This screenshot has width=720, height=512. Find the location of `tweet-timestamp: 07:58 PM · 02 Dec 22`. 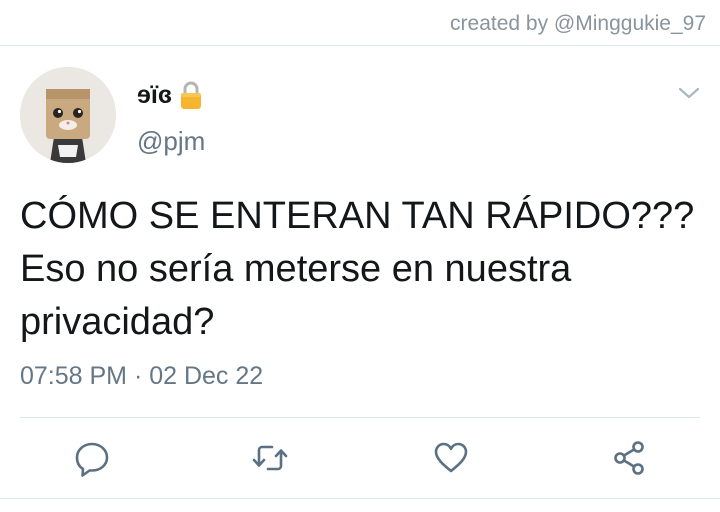

tweet-timestamp: 07:58 PM · 02 Dec 22 is located at coordinates (141, 376).